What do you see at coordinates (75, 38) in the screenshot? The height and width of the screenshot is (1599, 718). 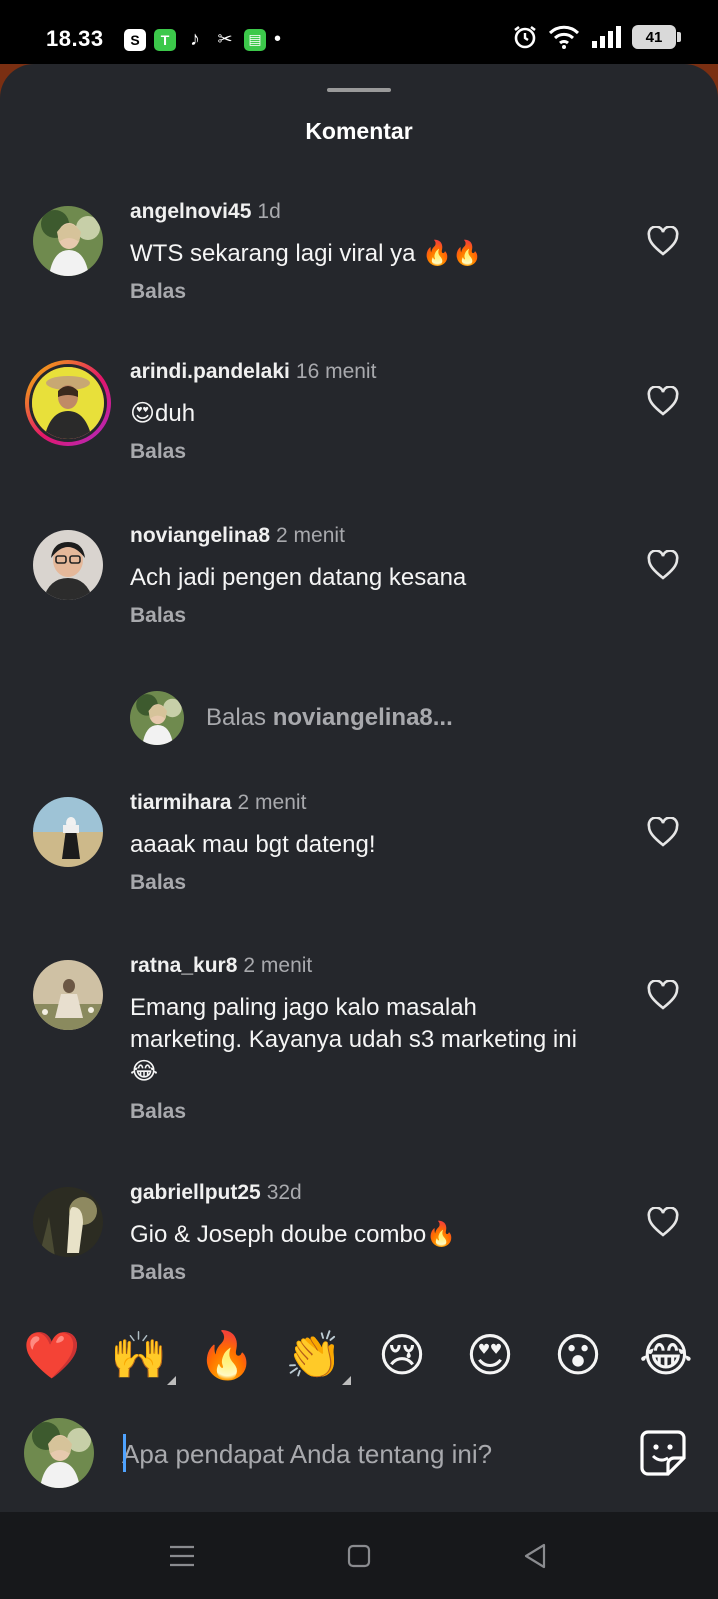 I see `status-time: 18.33` at bounding box center [75, 38].